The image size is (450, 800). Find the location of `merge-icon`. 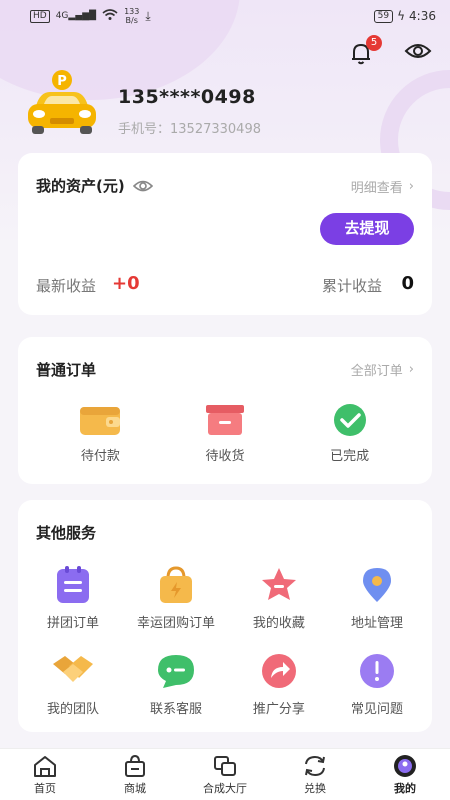

merge-icon is located at coordinates (225, 765).